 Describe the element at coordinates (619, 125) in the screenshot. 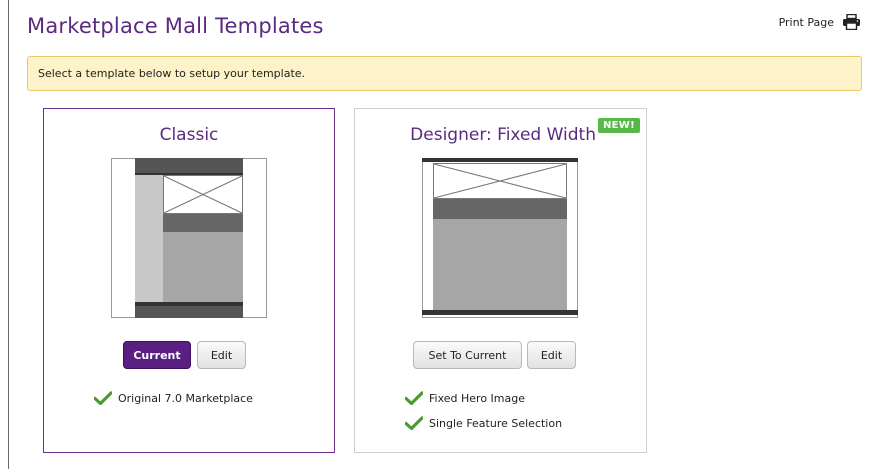

I see `new-badge: NEW!` at that location.